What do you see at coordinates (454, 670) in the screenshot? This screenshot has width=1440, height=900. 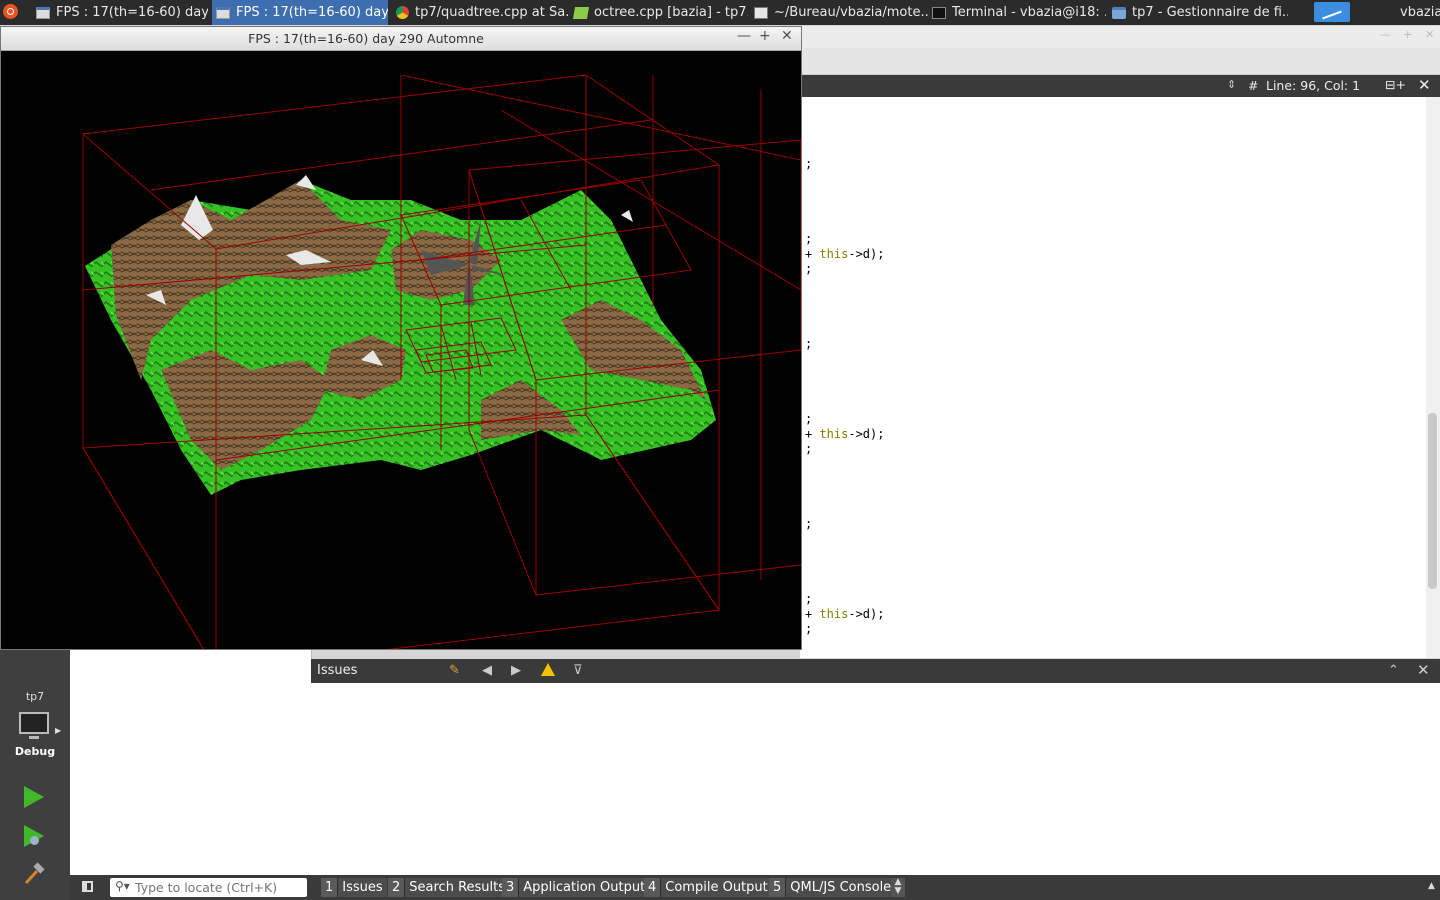 I see `clean-icon: ✎` at bounding box center [454, 670].